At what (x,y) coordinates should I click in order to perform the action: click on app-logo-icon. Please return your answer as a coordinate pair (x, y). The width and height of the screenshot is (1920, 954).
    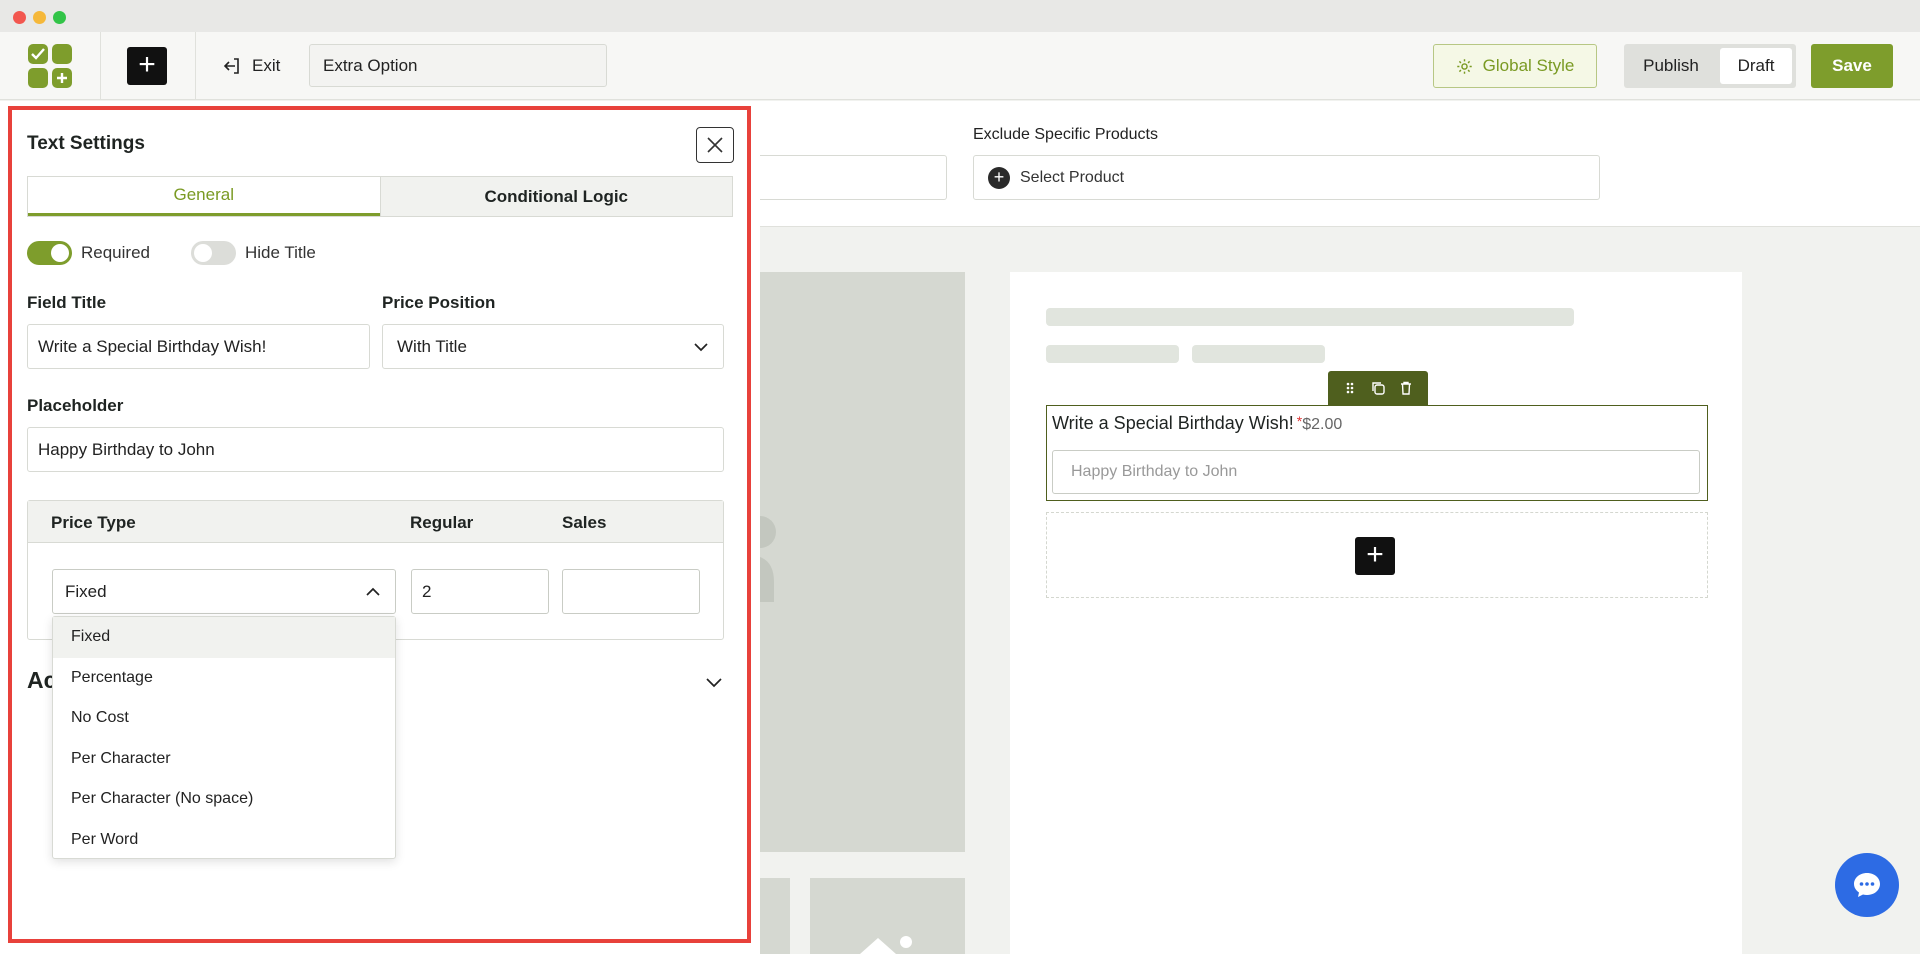
    Looking at the image, I should click on (50, 66).